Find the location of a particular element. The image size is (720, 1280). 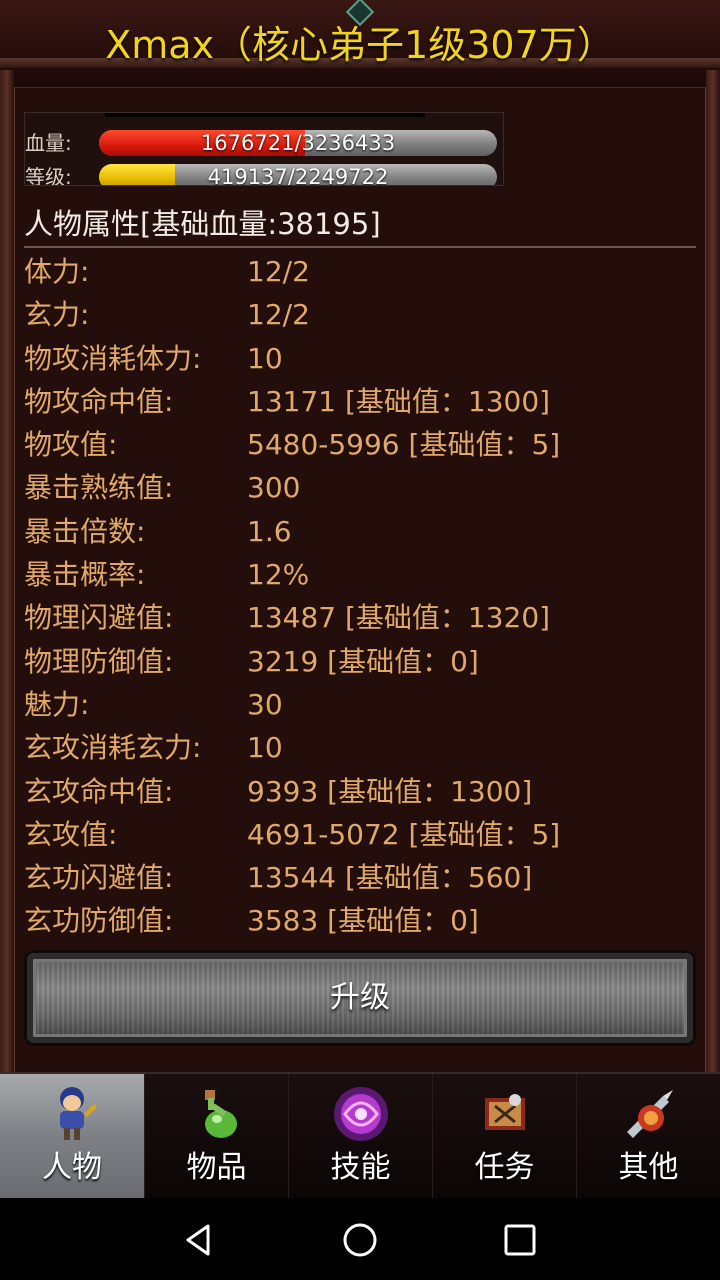

status-bars: 血量: 1676721/3236433 等级: 419137/2249722 is located at coordinates (264, 149).